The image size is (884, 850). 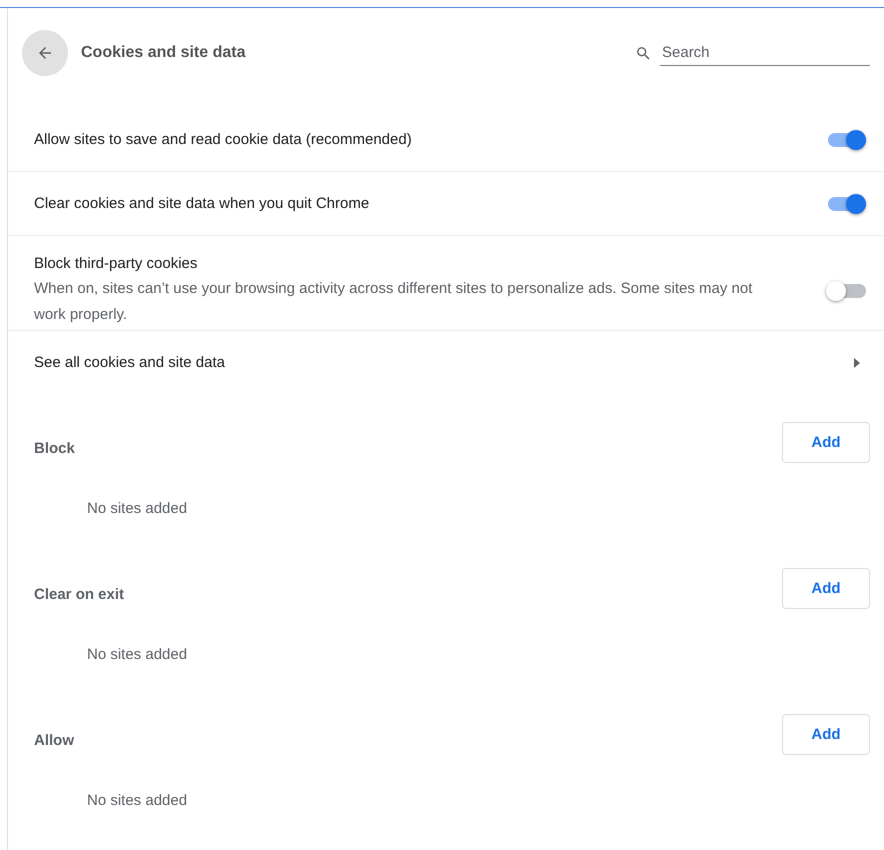 What do you see at coordinates (643, 53) in the screenshot?
I see `search-icon` at bounding box center [643, 53].